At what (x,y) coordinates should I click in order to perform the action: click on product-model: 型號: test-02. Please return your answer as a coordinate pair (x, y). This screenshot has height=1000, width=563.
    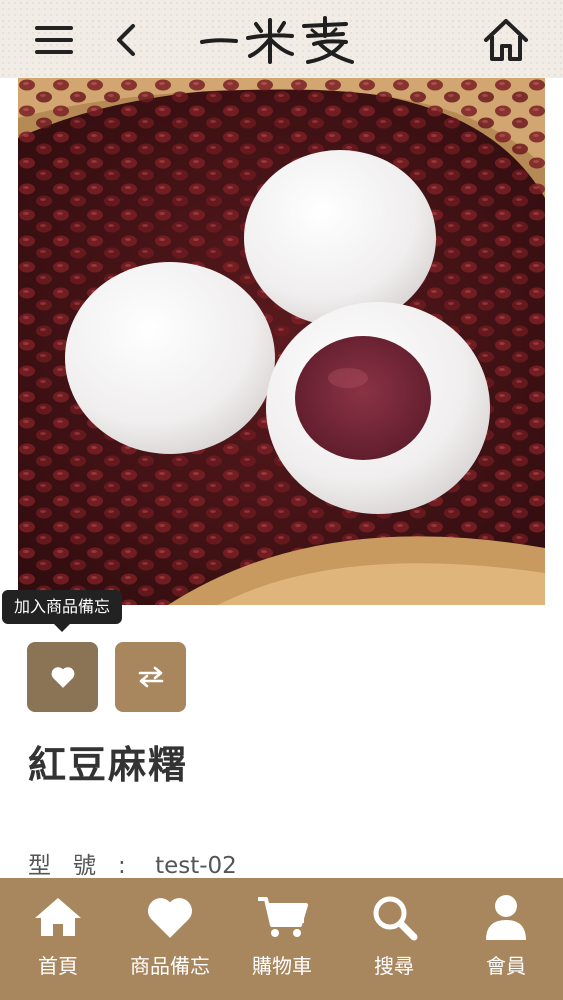
    Looking at the image, I should click on (132, 863).